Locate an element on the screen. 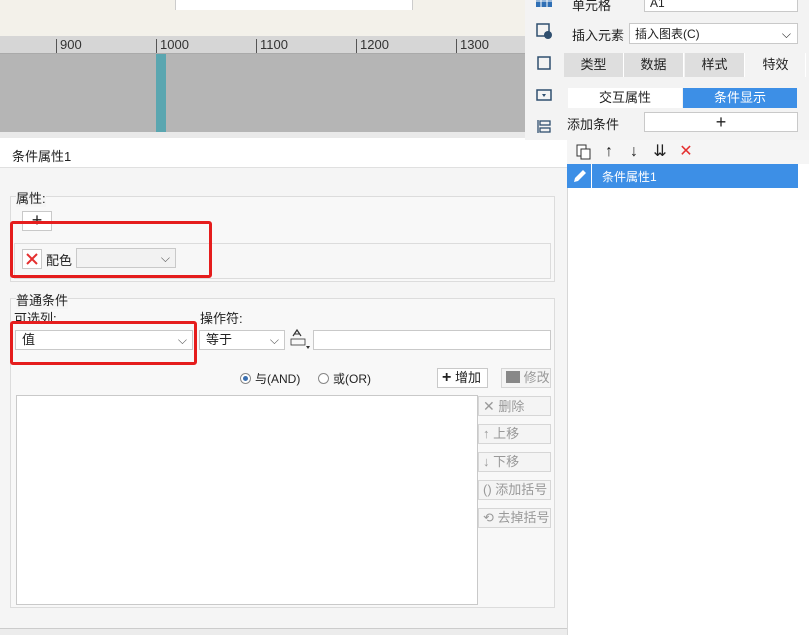  add-paren-label: 添加括号 is located at coordinates (521, 489).